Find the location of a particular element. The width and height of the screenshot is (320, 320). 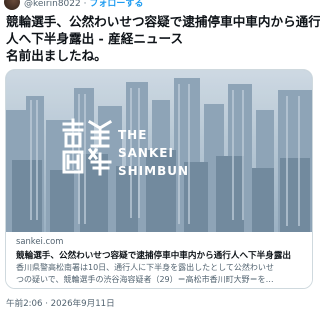

logo-text-line: THE is located at coordinates (133, 135).